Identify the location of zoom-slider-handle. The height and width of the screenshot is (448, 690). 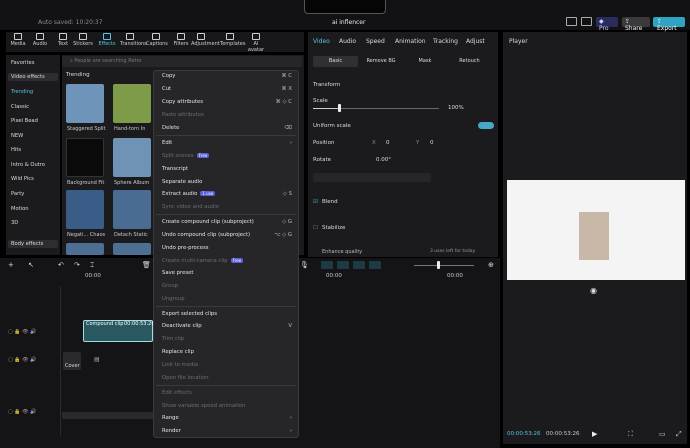
(438, 265).